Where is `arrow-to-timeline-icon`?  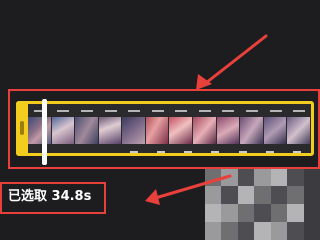
arrow-to-timeline-icon is located at coordinates (234, 61).